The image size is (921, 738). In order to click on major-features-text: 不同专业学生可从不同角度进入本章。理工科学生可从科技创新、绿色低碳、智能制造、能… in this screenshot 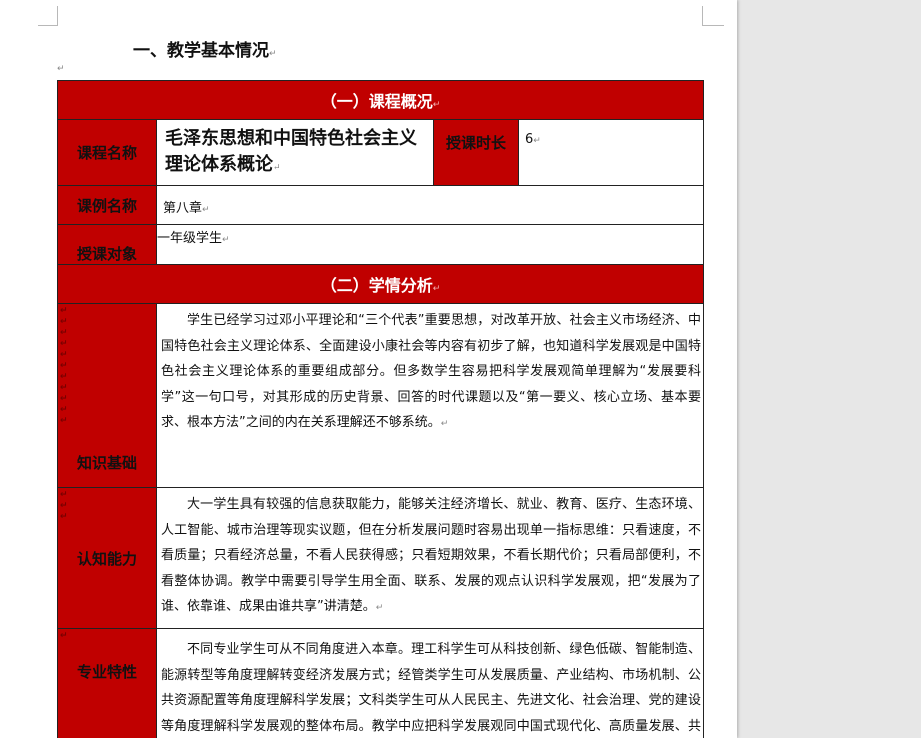, I will do `click(430, 683)`.